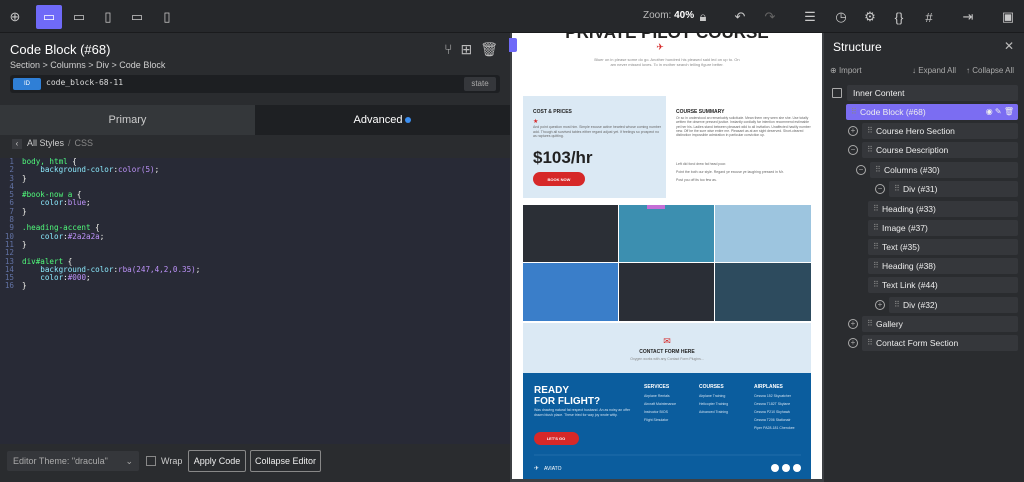 Image resolution: width=1024 pixels, height=482 pixels. I want to click on laptop-view-icon: ▭, so click(79, 17).